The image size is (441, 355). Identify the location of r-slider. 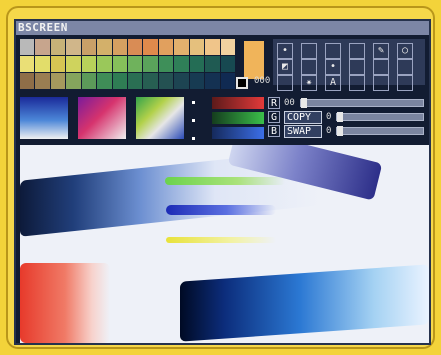
(362, 103).